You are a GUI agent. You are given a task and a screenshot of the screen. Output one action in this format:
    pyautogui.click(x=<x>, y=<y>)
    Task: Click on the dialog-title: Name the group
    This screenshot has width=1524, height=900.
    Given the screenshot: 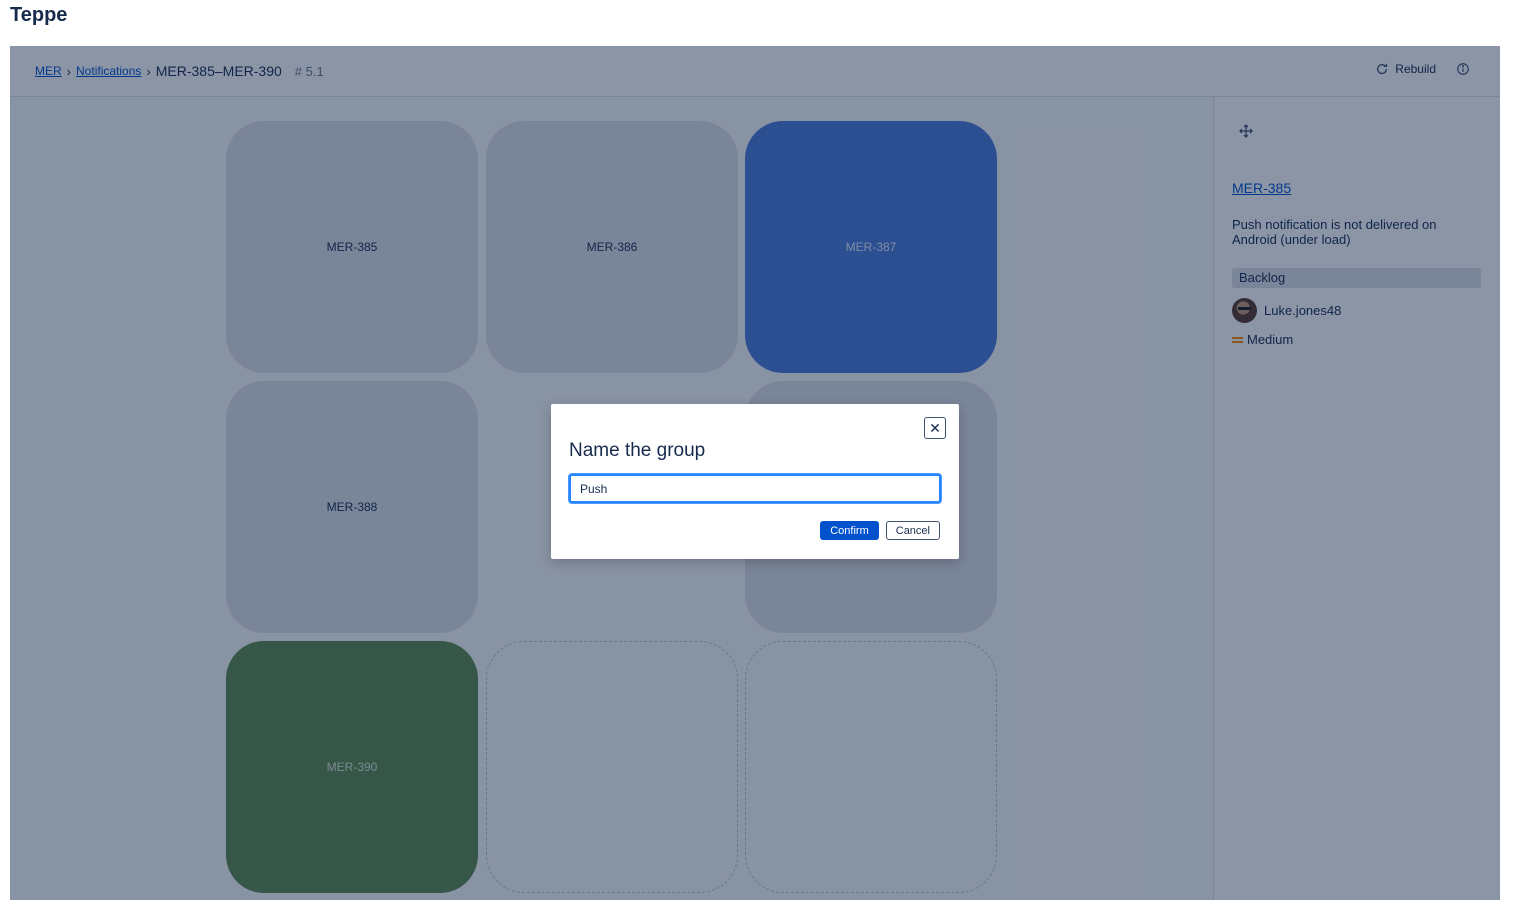 What is the action you would take?
    pyautogui.click(x=637, y=450)
    